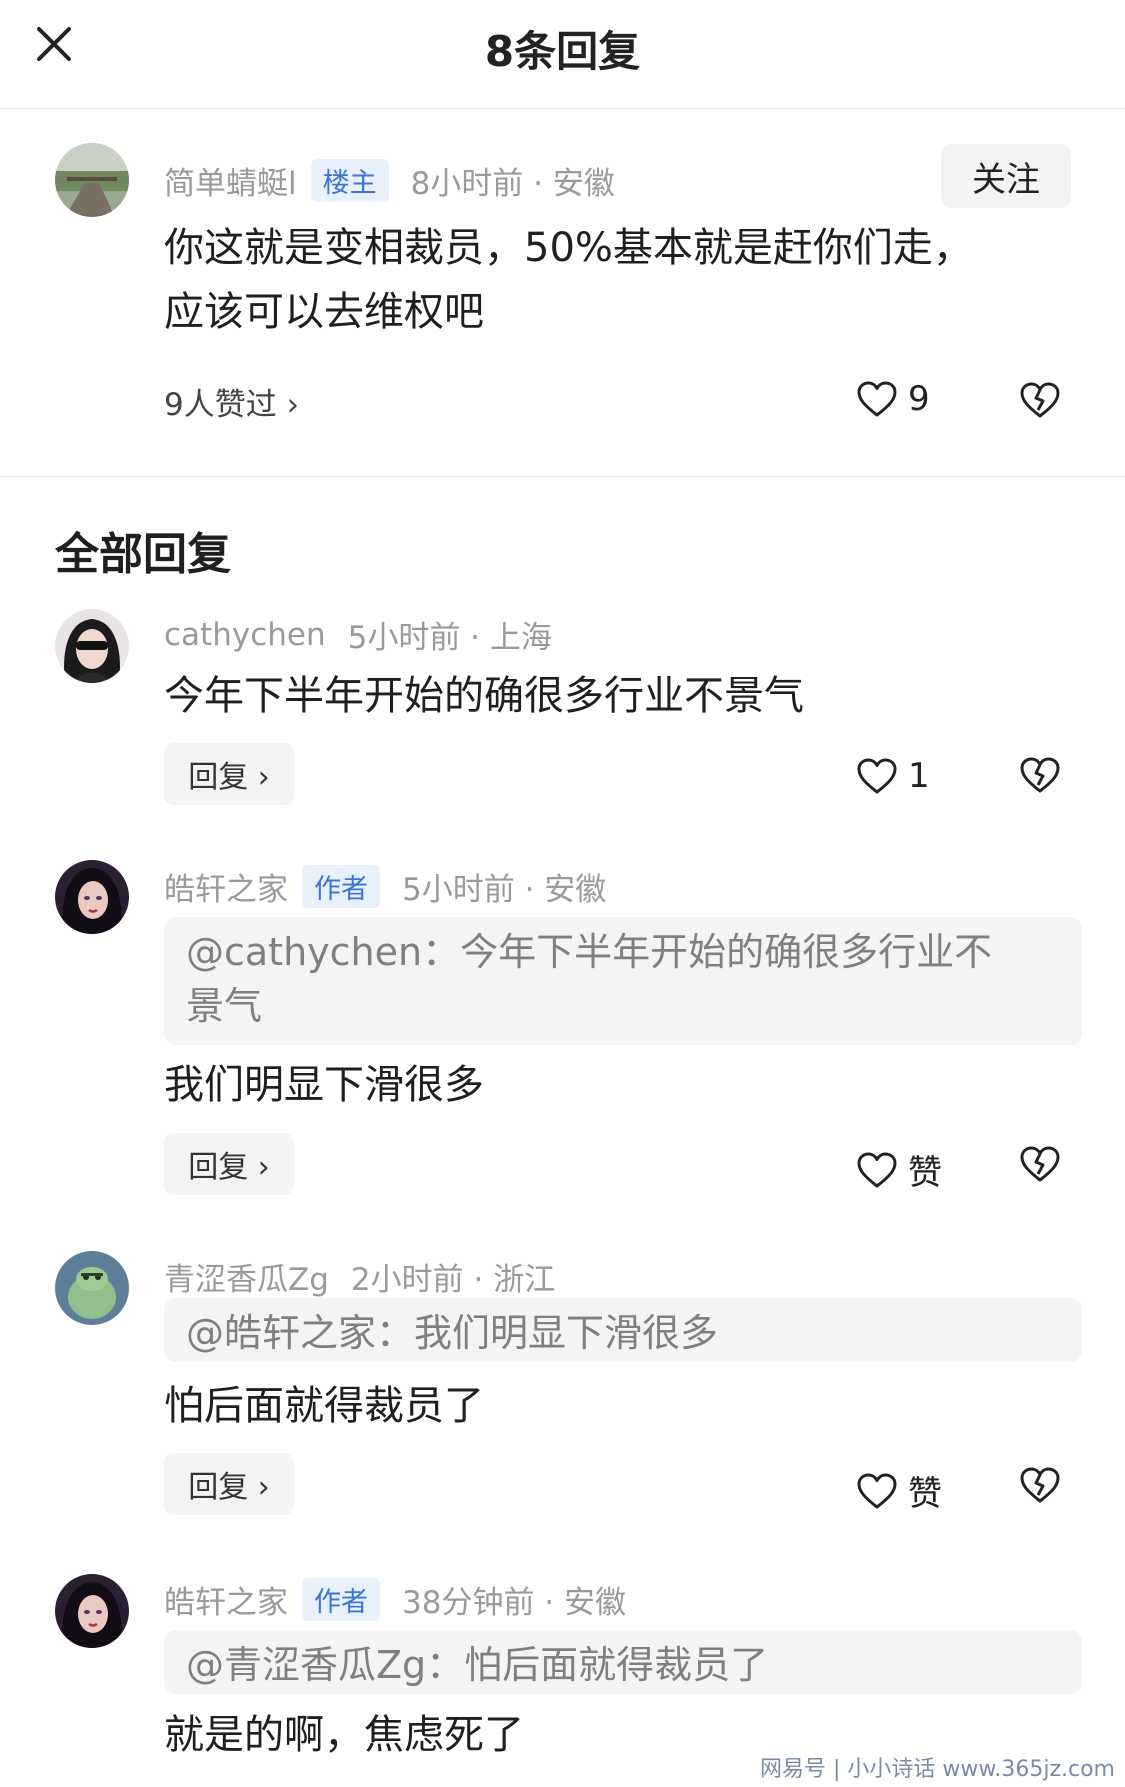  What do you see at coordinates (449, 638) in the screenshot?
I see `timestamp-location: 5小时前 · 上海` at bounding box center [449, 638].